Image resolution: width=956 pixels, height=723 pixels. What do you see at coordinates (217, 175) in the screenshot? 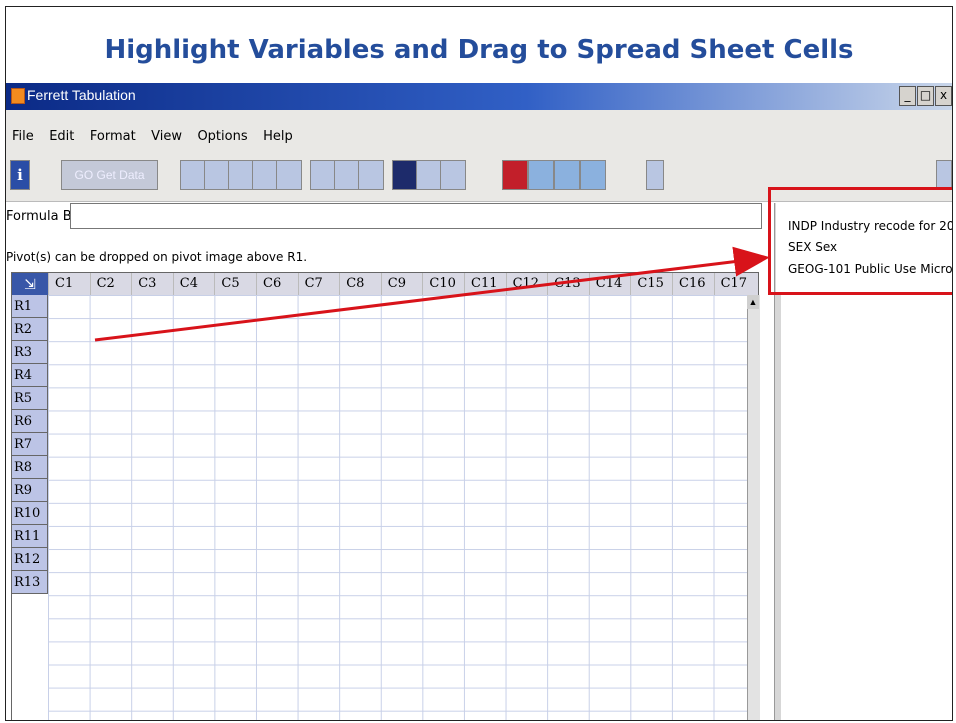
I see `chart-line-icon` at bounding box center [217, 175].